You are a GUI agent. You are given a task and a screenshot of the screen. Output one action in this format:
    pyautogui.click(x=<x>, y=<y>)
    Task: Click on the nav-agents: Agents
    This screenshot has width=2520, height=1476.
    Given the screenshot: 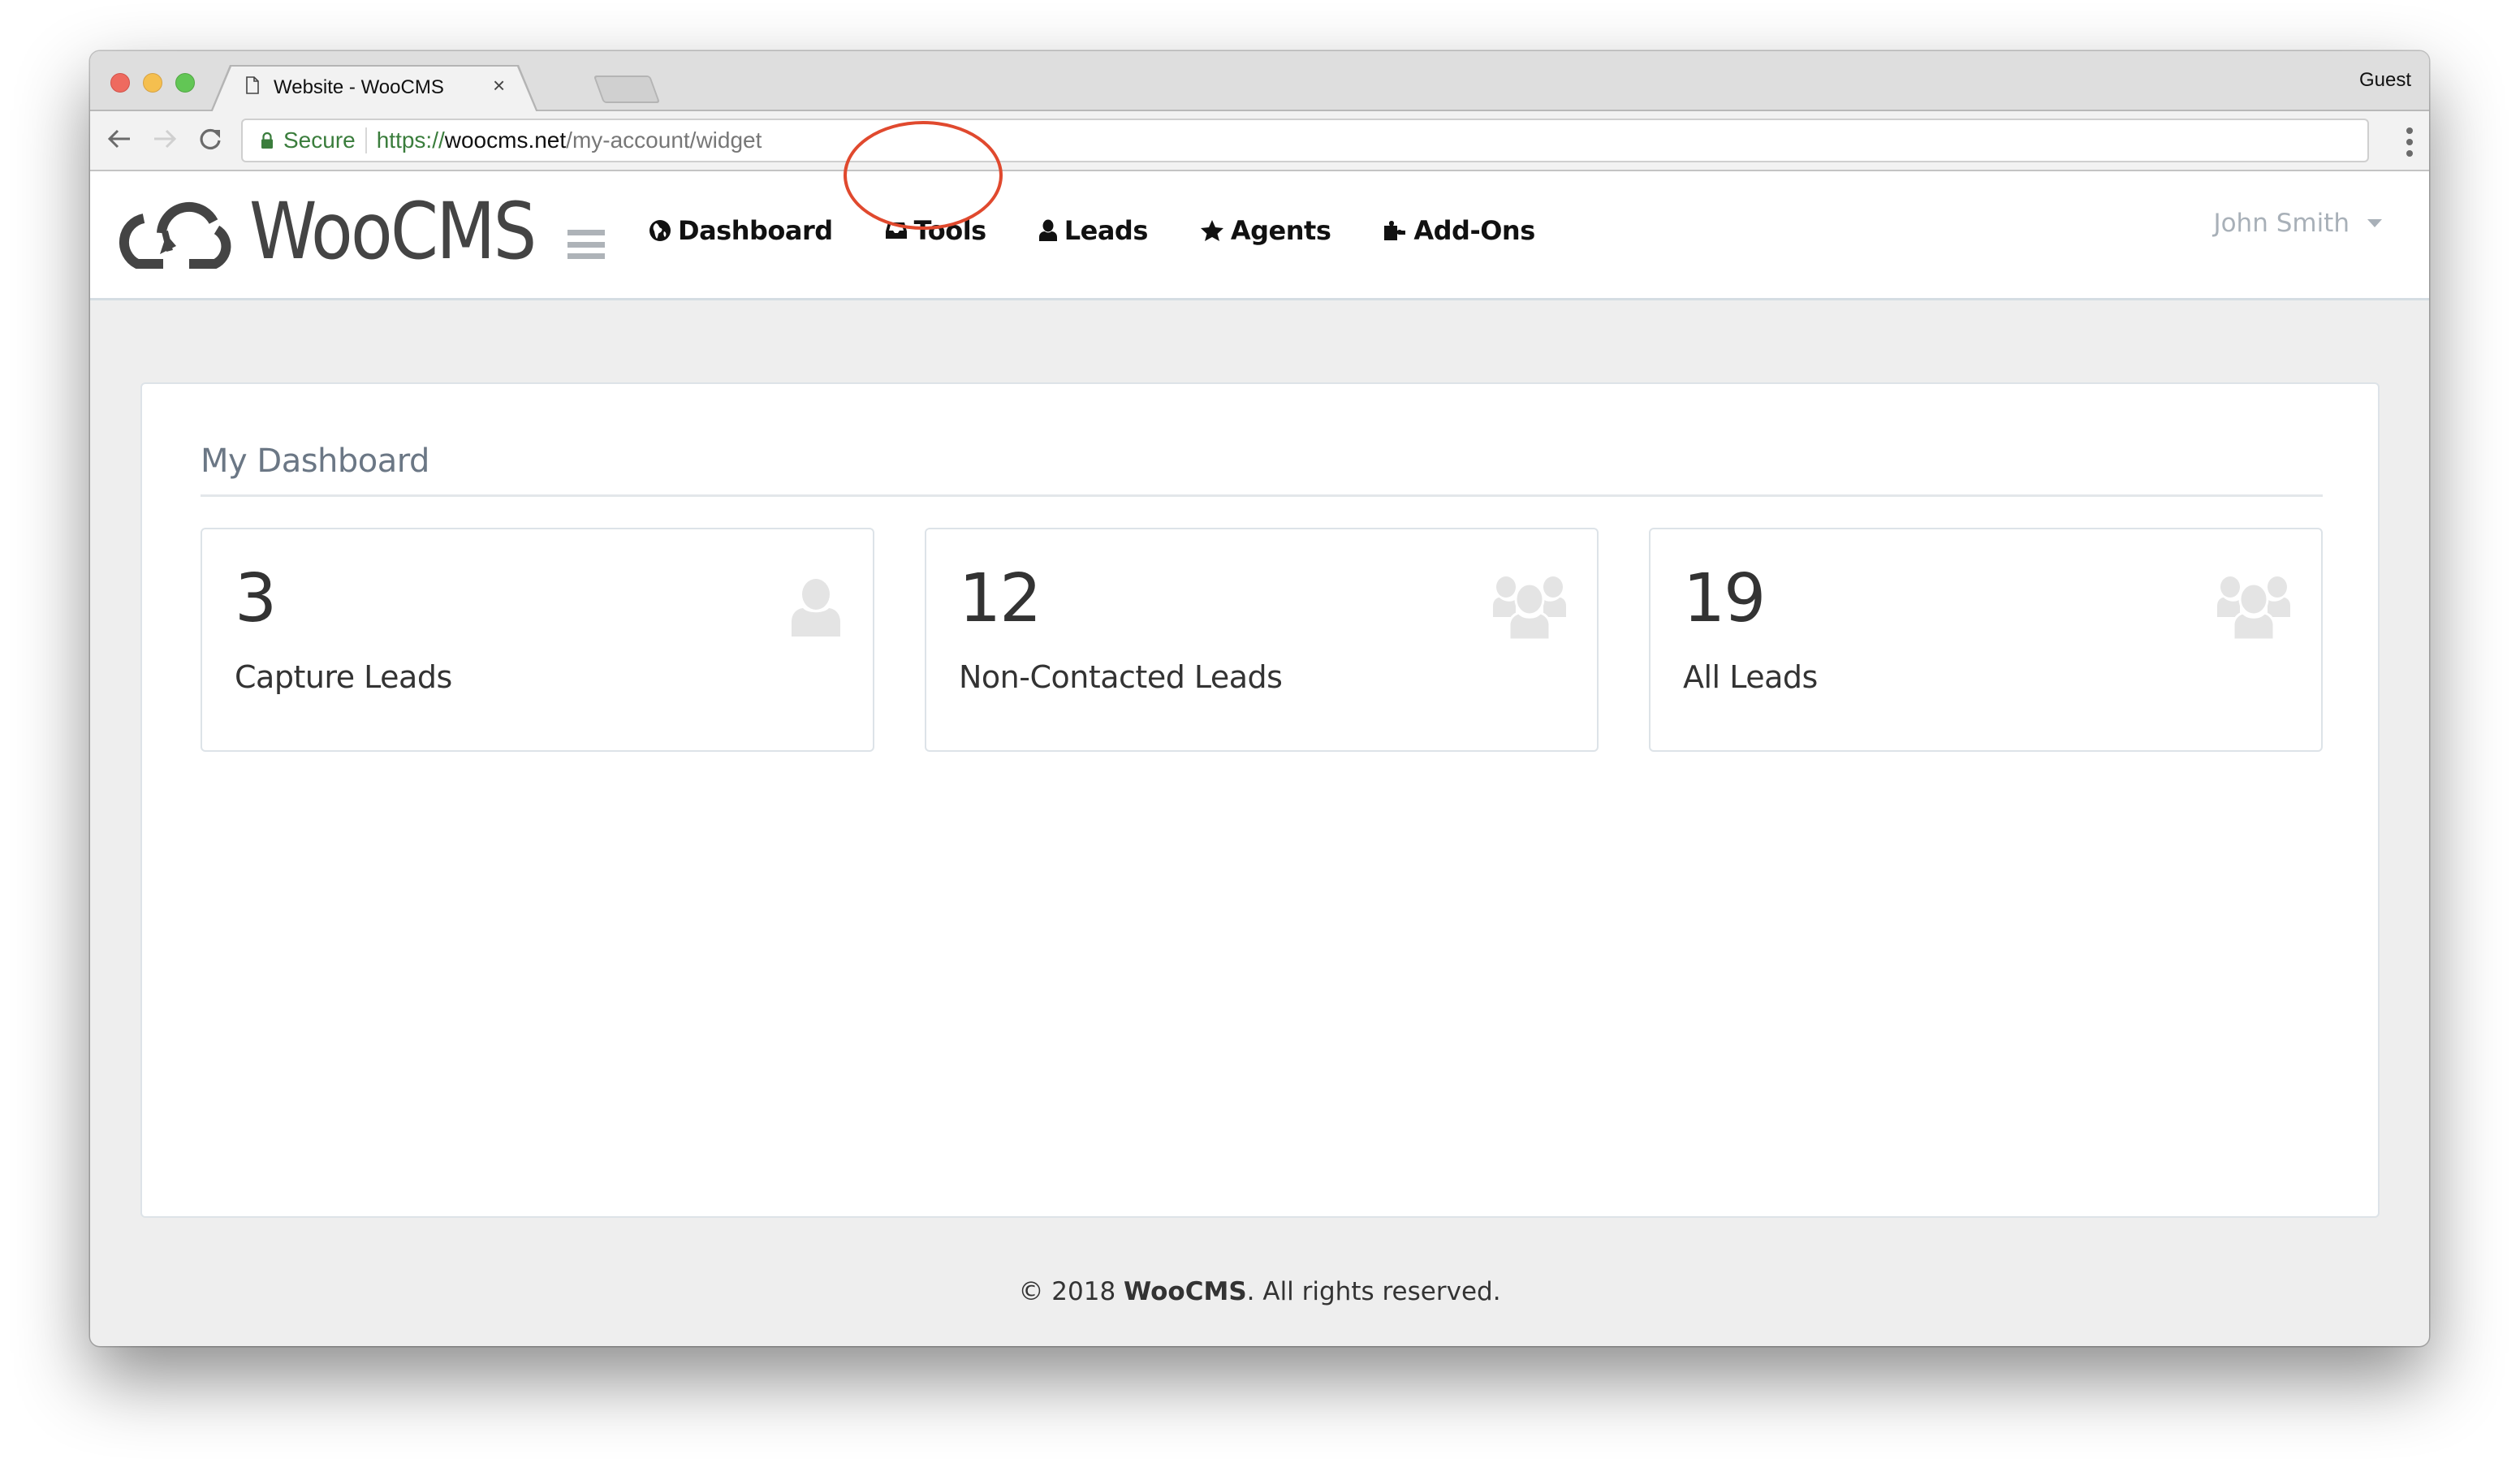 What is the action you would take?
    pyautogui.click(x=1265, y=230)
    